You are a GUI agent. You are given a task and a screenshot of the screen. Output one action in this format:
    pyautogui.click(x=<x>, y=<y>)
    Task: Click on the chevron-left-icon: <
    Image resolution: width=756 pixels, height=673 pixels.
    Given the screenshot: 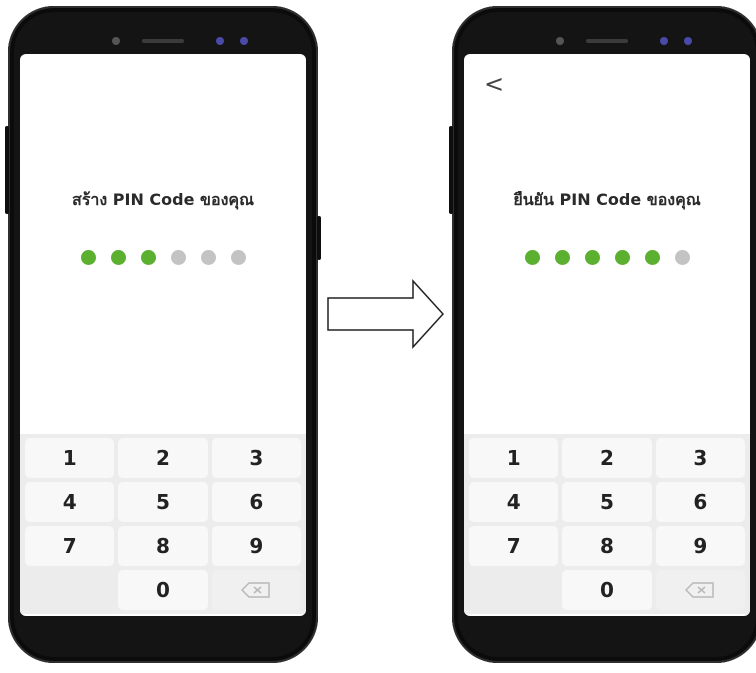 What is the action you would take?
    pyautogui.click(x=494, y=84)
    